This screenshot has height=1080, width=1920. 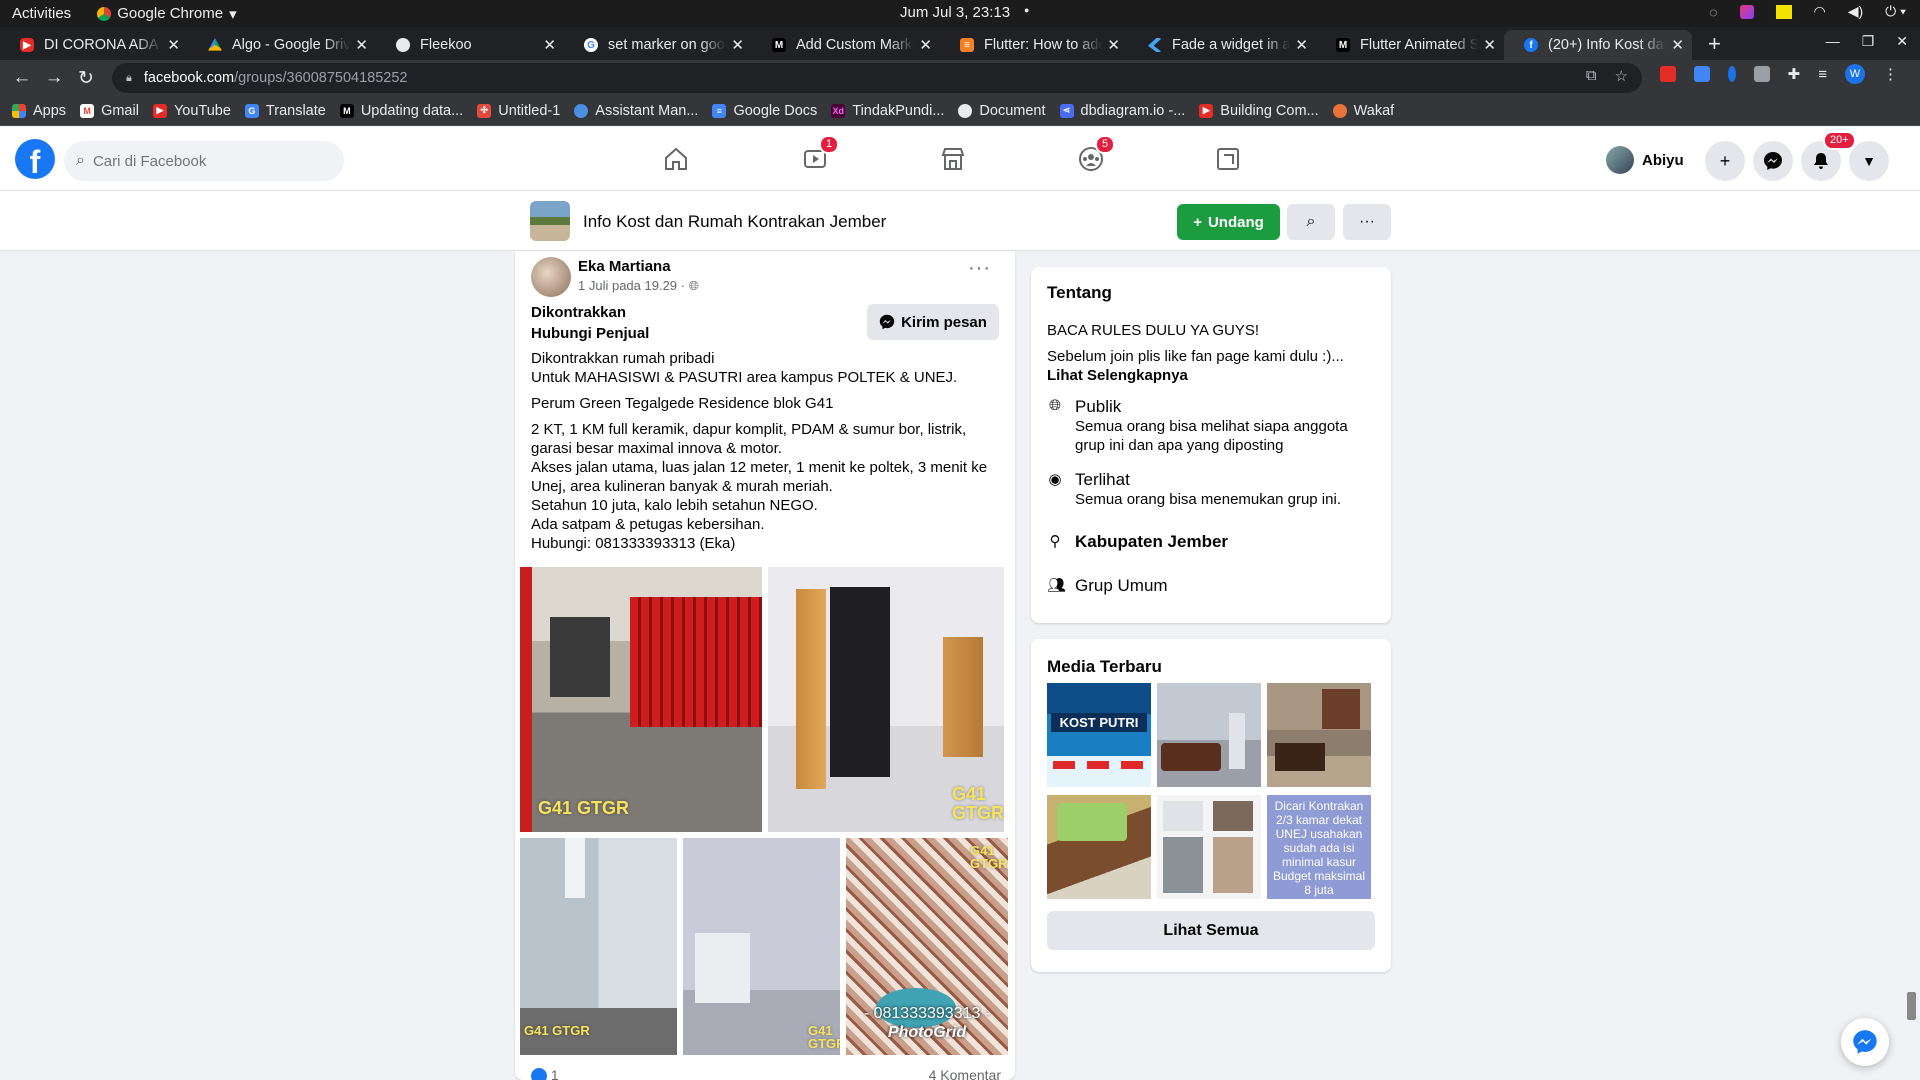 What do you see at coordinates (1761, 74) in the screenshot?
I see `extension-camera-icon` at bounding box center [1761, 74].